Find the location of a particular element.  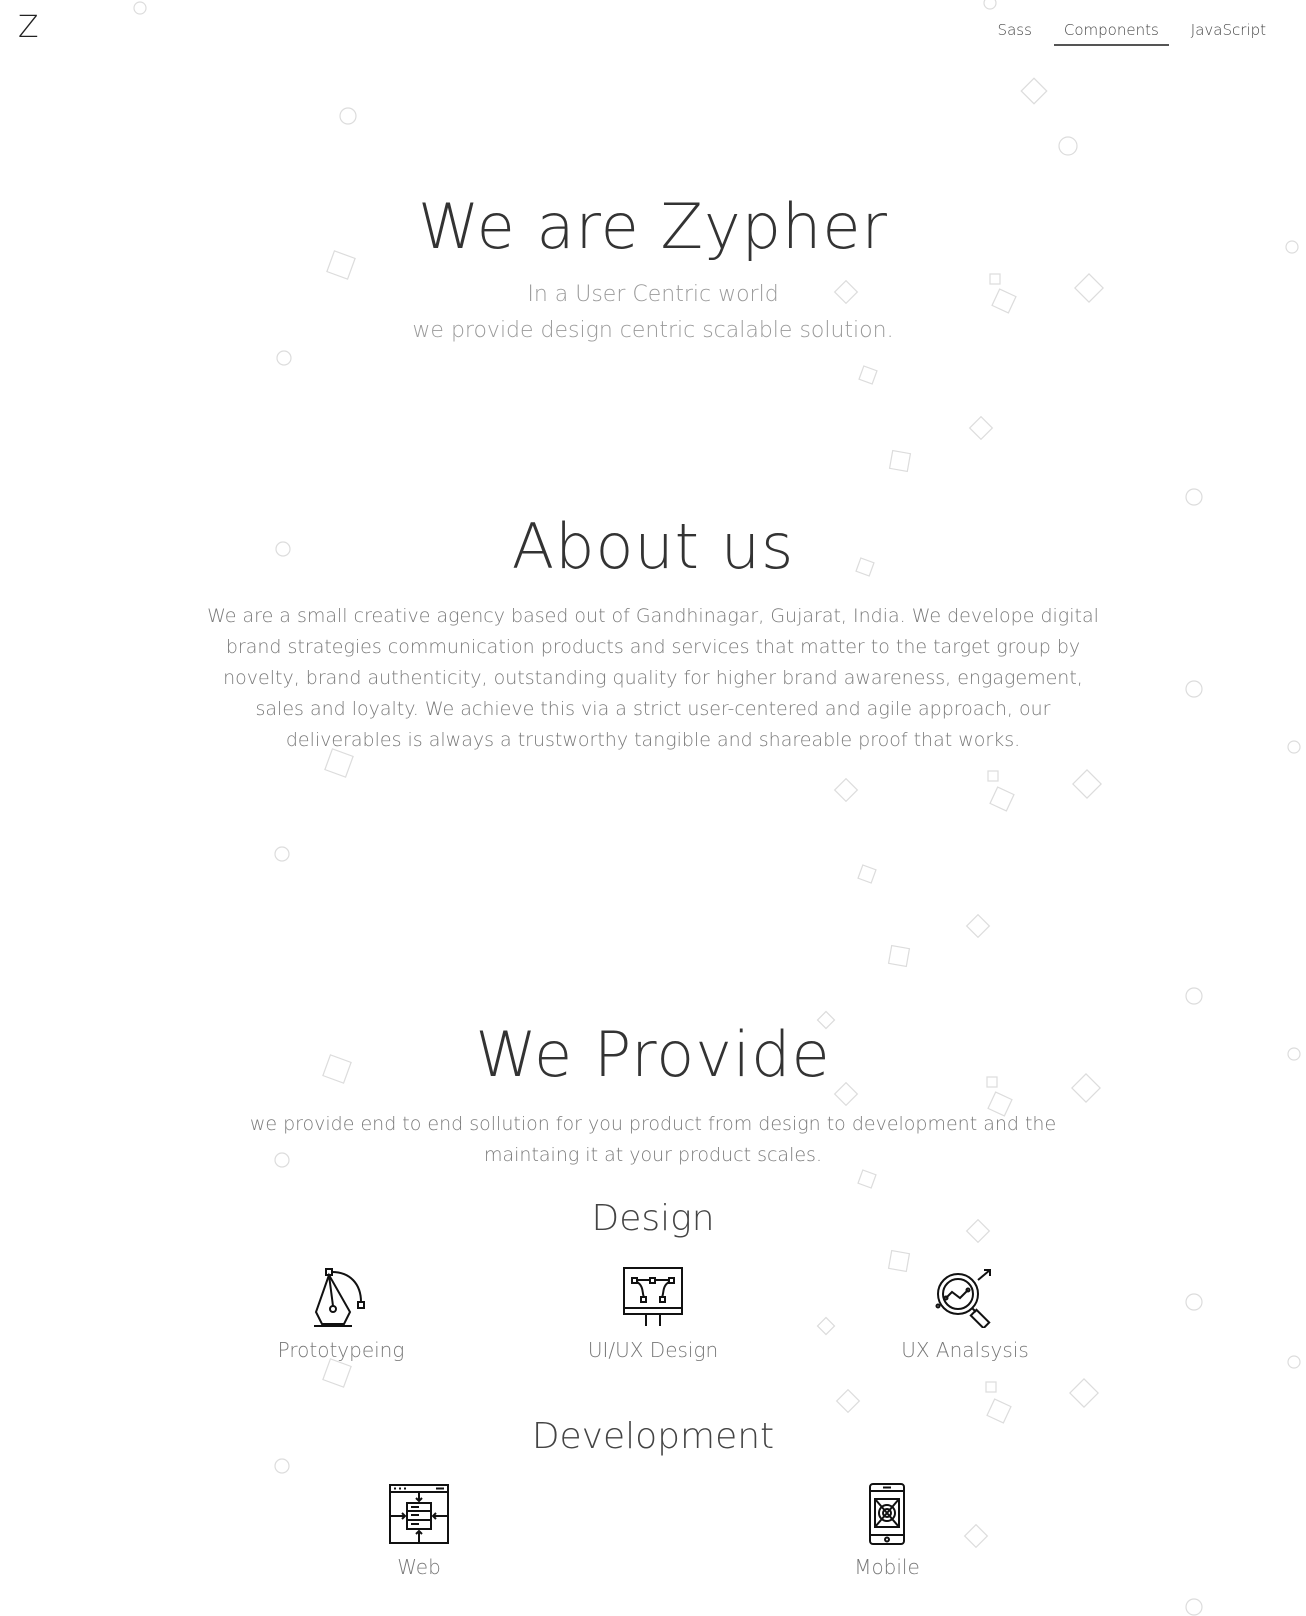

about-title: About us is located at coordinates (653, 546).